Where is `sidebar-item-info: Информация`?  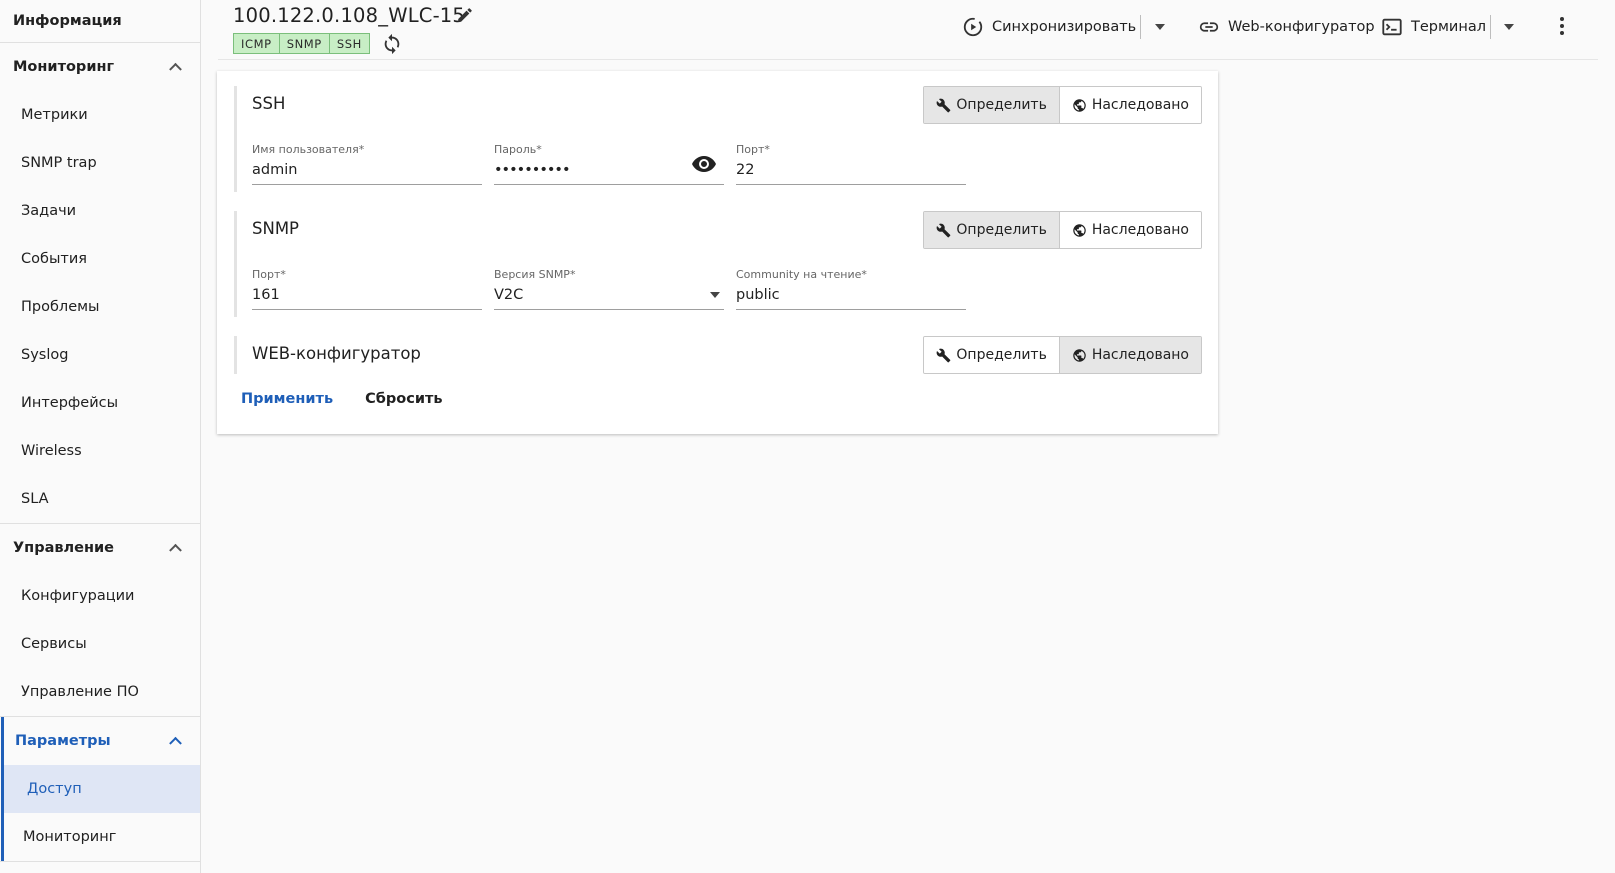 sidebar-item-info: Информация is located at coordinates (100, 21).